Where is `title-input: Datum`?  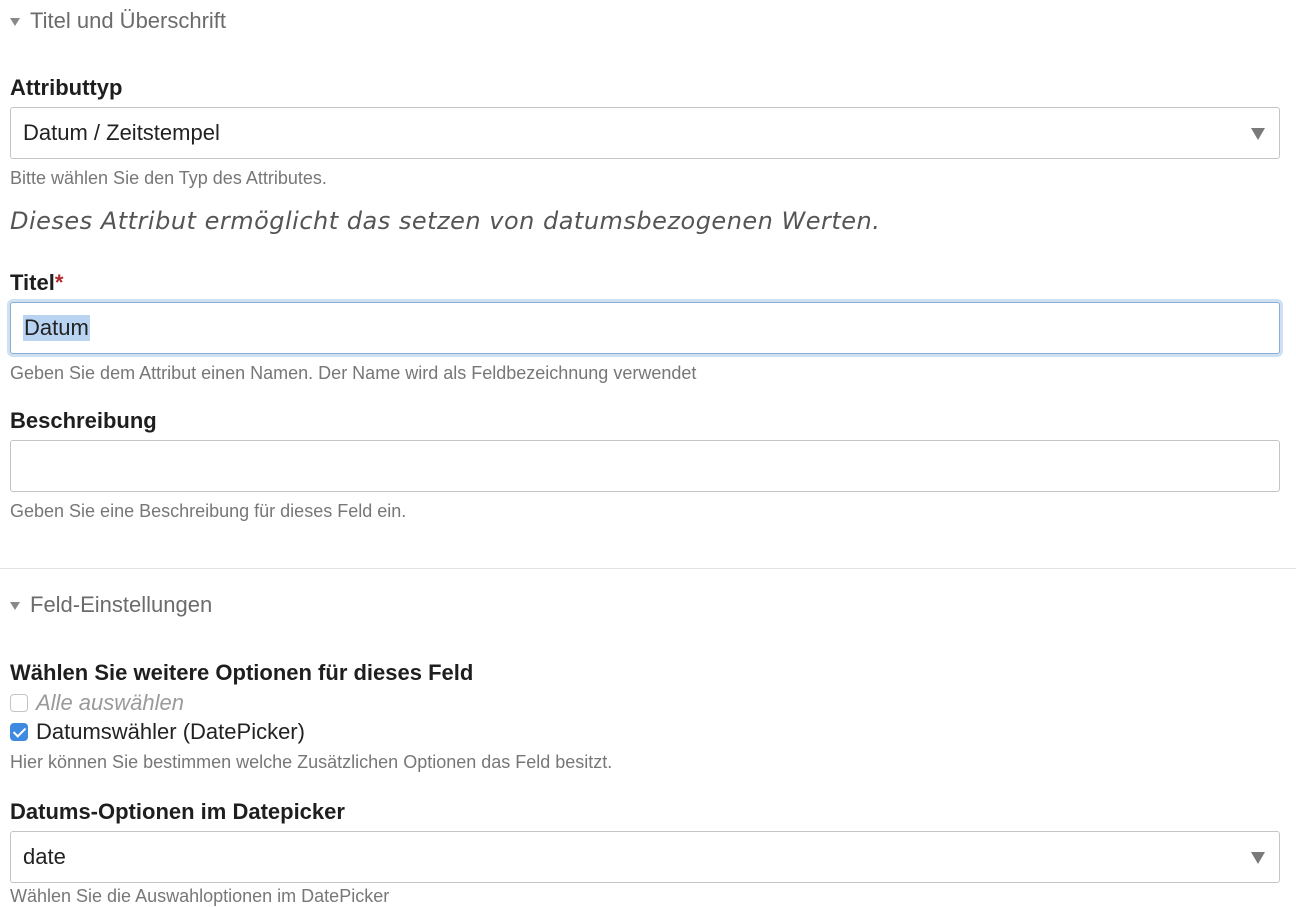 title-input: Datum is located at coordinates (645, 328).